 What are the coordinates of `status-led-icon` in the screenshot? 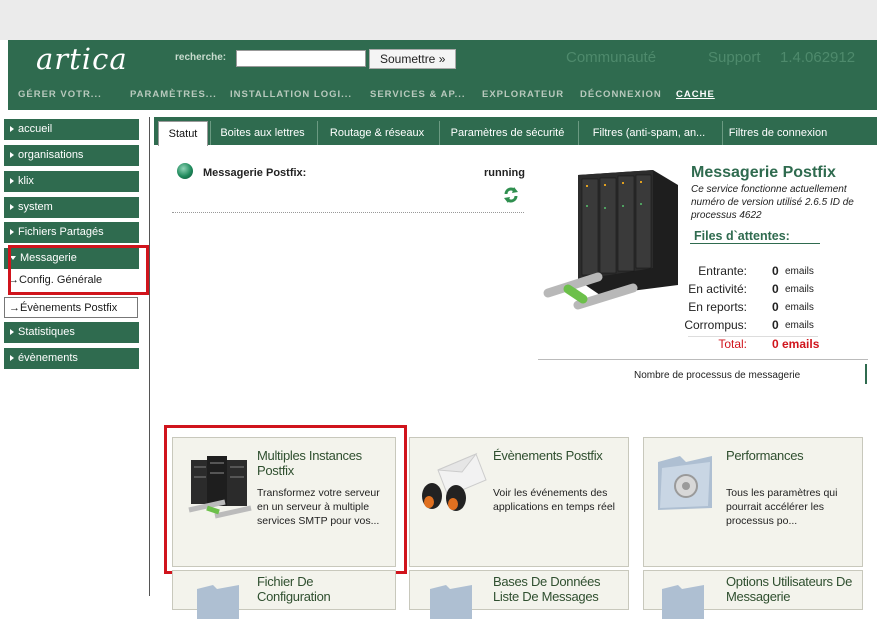 It's located at (185, 171).